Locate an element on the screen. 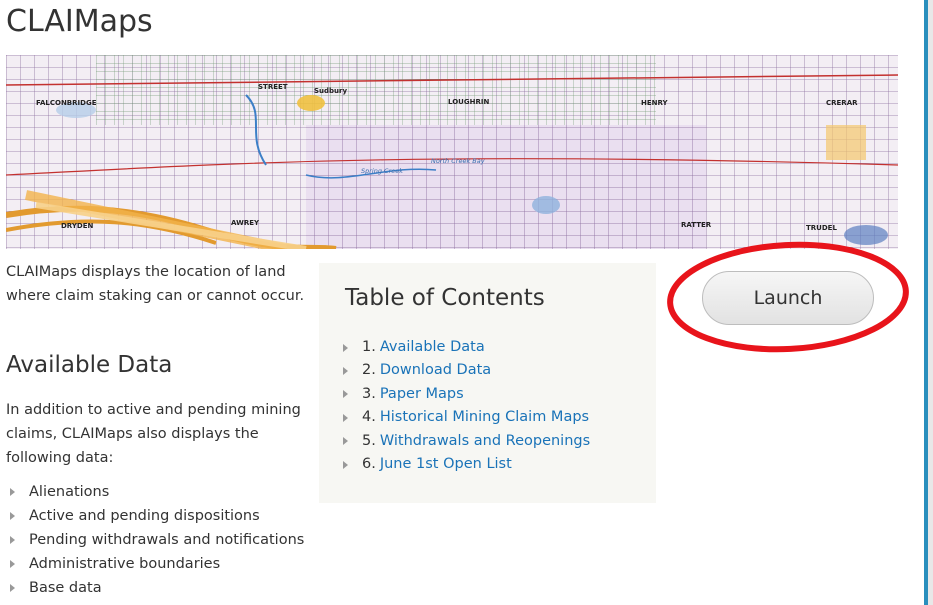  toc-item: 1. Available Data is located at coordinates (464, 347).